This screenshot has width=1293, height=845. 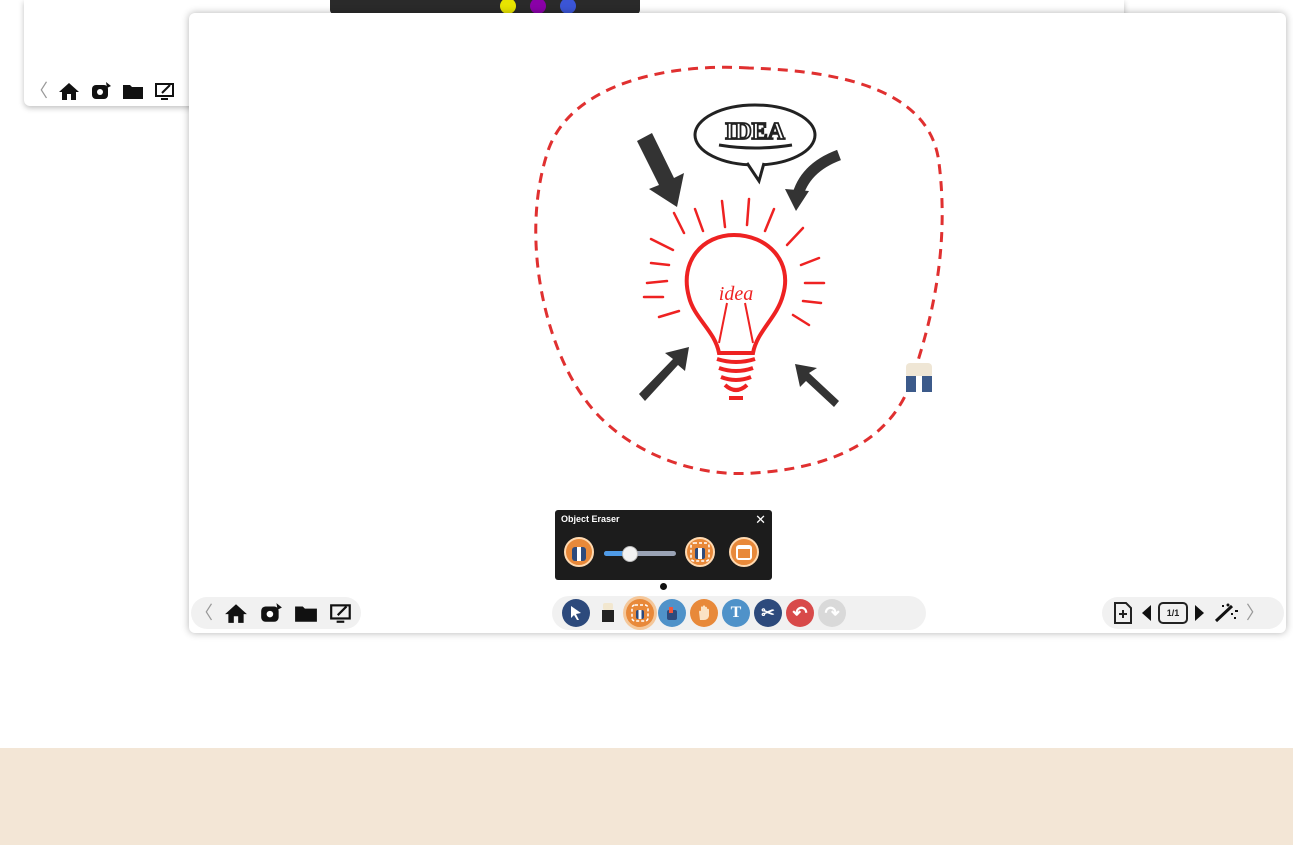 I want to click on back-left-toolbar: 〈, so click(x=100, y=91).